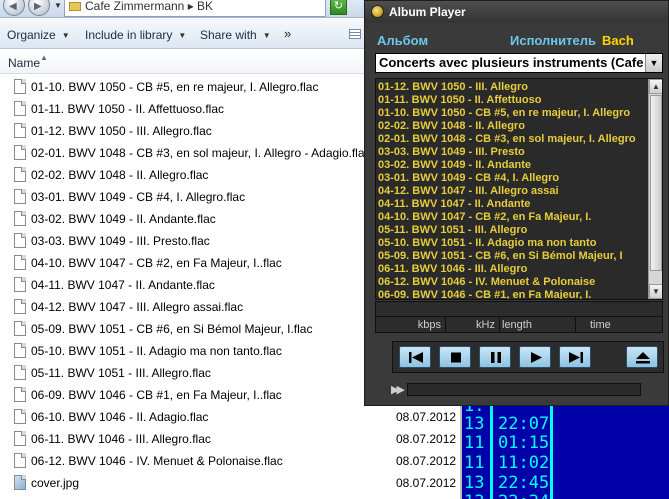 Image resolution: width=669 pixels, height=499 pixels. I want to click on address-field: Cafe Zimmermann ▸ BK, so click(195, 8).